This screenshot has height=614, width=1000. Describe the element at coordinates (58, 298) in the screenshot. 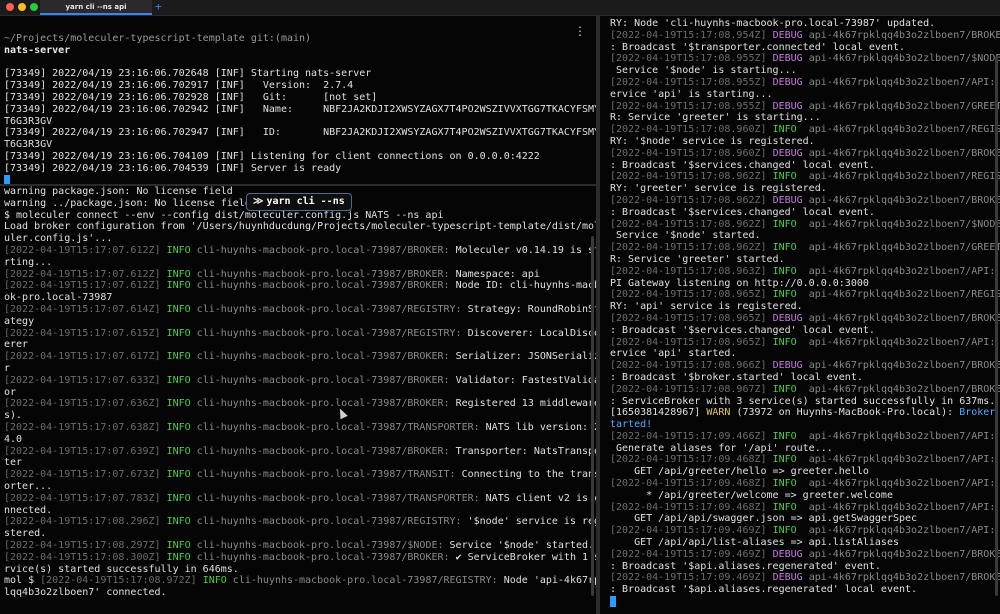

I see `log-continuation: ok-pro.local-73987` at that location.